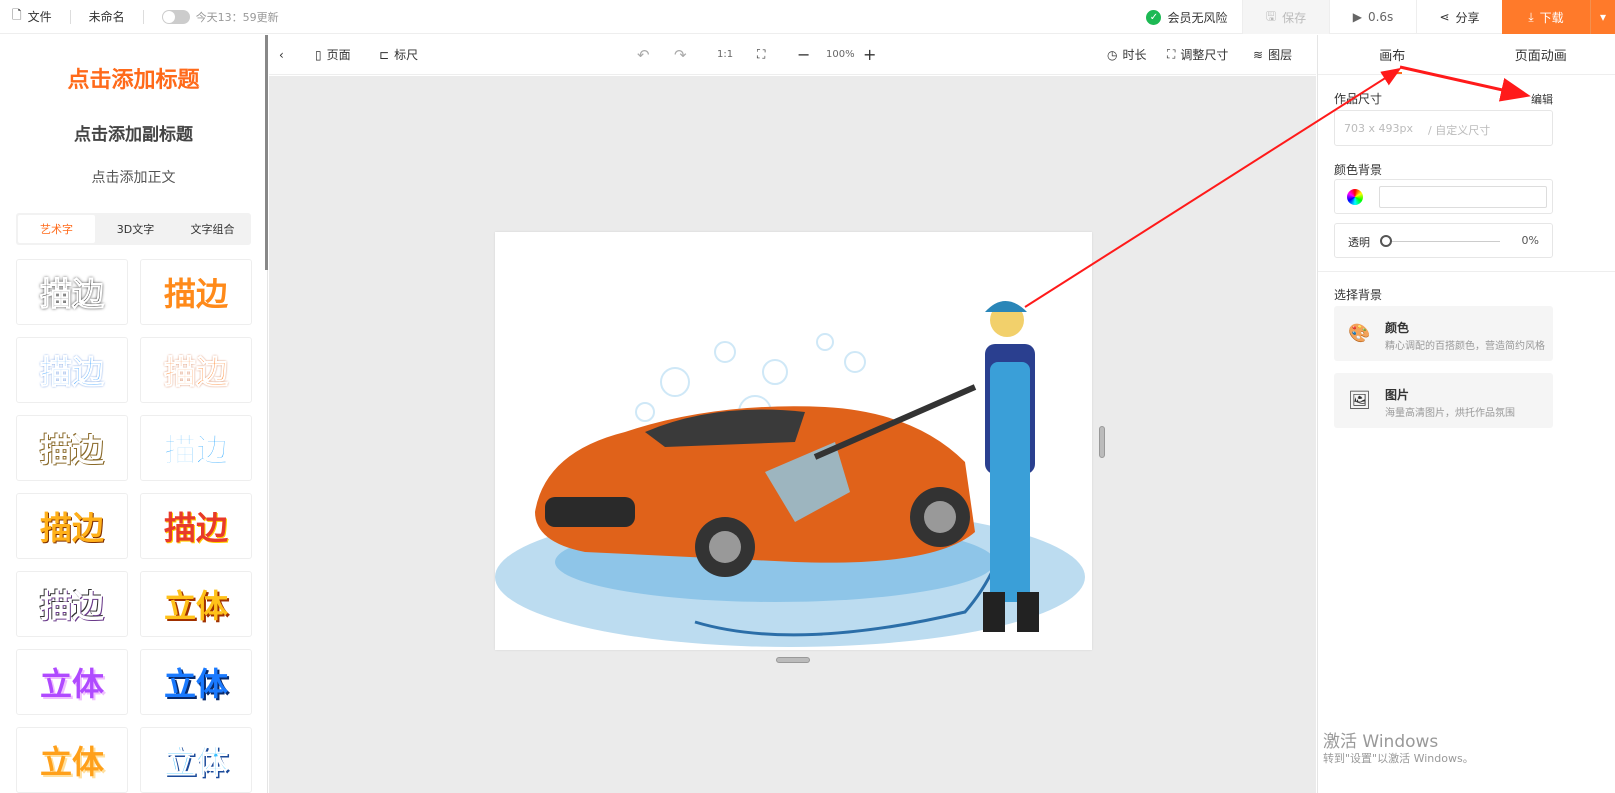 The width and height of the screenshot is (1615, 793). What do you see at coordinates (1551, 17) in the screenshot?
I see `download-label: 下载` at bounding box center [1551, 17].